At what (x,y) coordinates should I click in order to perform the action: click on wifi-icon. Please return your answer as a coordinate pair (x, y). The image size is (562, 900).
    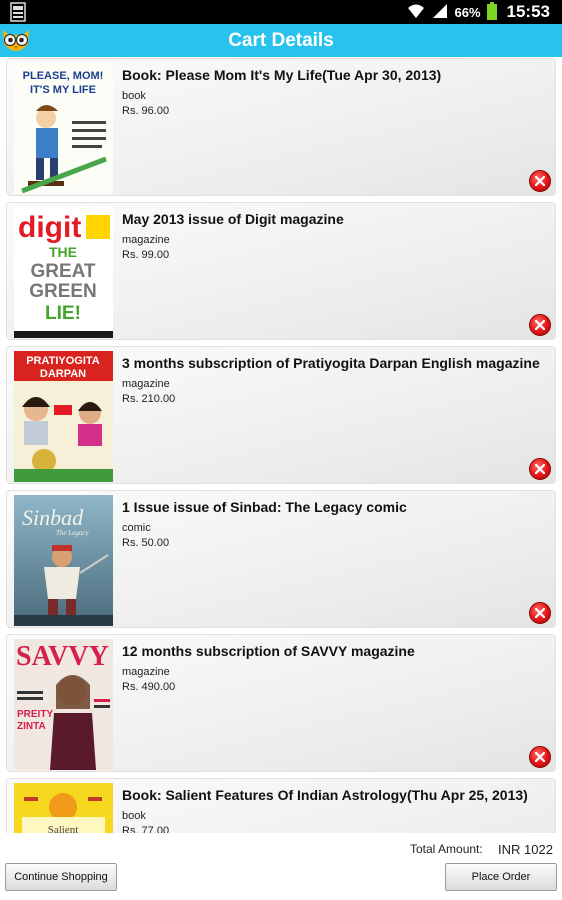
    Looking at the image, I should click on (416, 12).